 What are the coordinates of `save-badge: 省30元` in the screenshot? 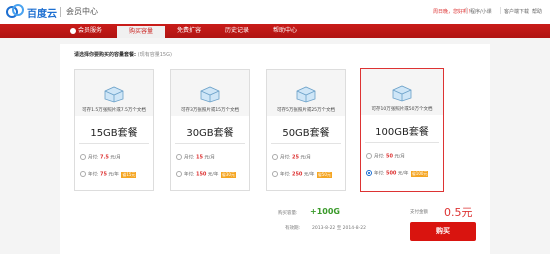 It's located at (228, 174).